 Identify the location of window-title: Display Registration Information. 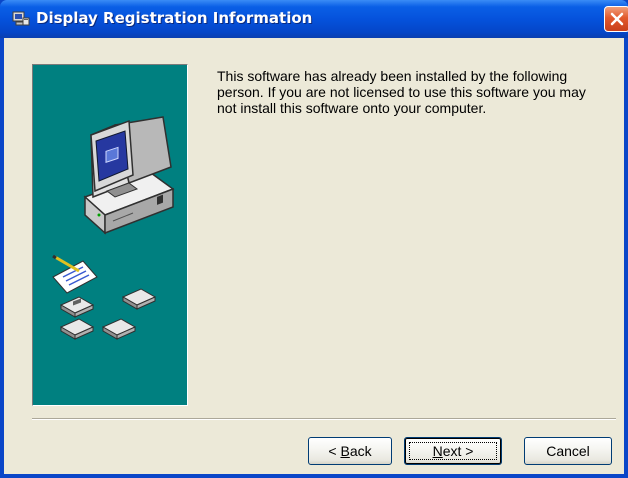
(174, 18).